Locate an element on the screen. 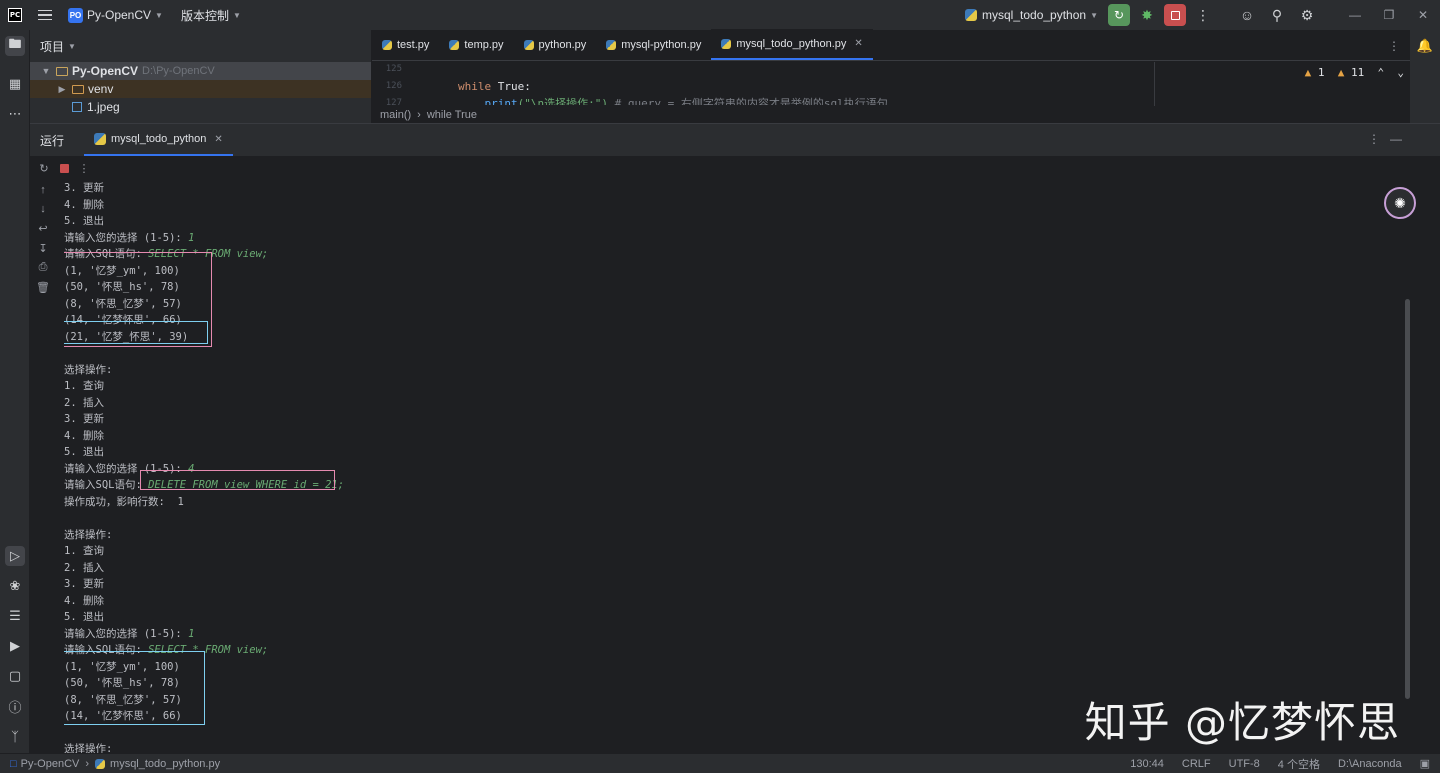 The width and height of the screenshot is (1440, 773). rerun-button: ↻ is located at coordinates (1119, 15).